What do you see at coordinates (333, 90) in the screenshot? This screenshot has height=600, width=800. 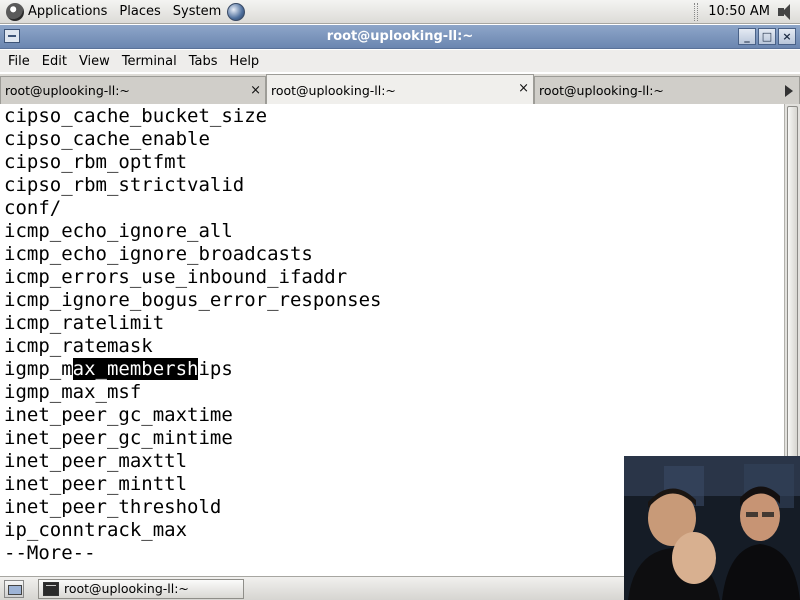 I see `tab-2-label: root@uplooking-ll:~` at bounding box center [333, 90].